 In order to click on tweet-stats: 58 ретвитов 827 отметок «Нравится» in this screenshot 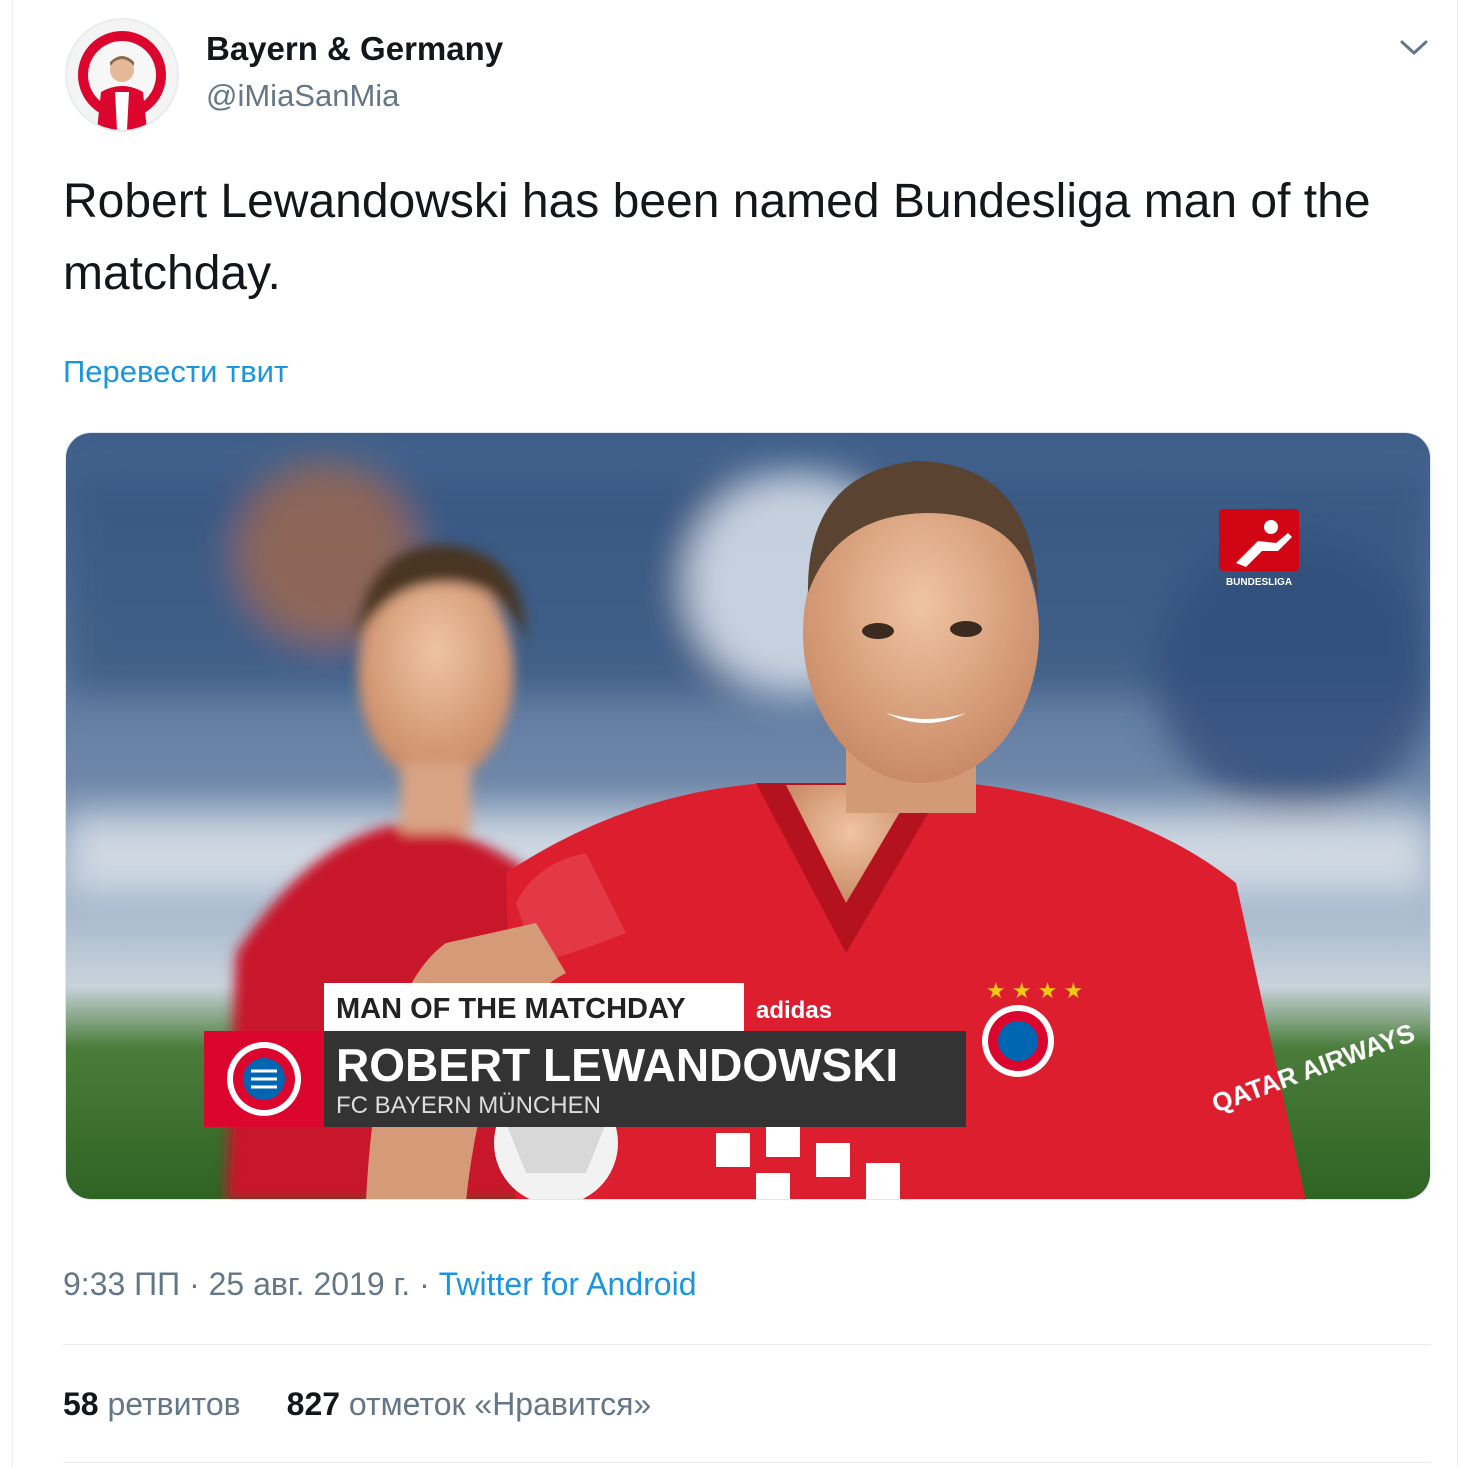, I will do `click(357, 1404)`.